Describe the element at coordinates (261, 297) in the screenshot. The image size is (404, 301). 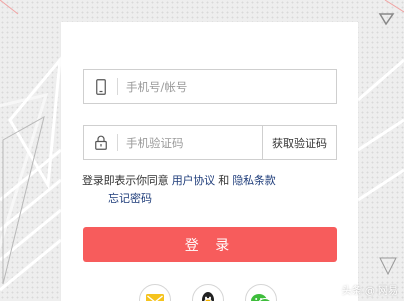
I see `wechat-icon` at that location.